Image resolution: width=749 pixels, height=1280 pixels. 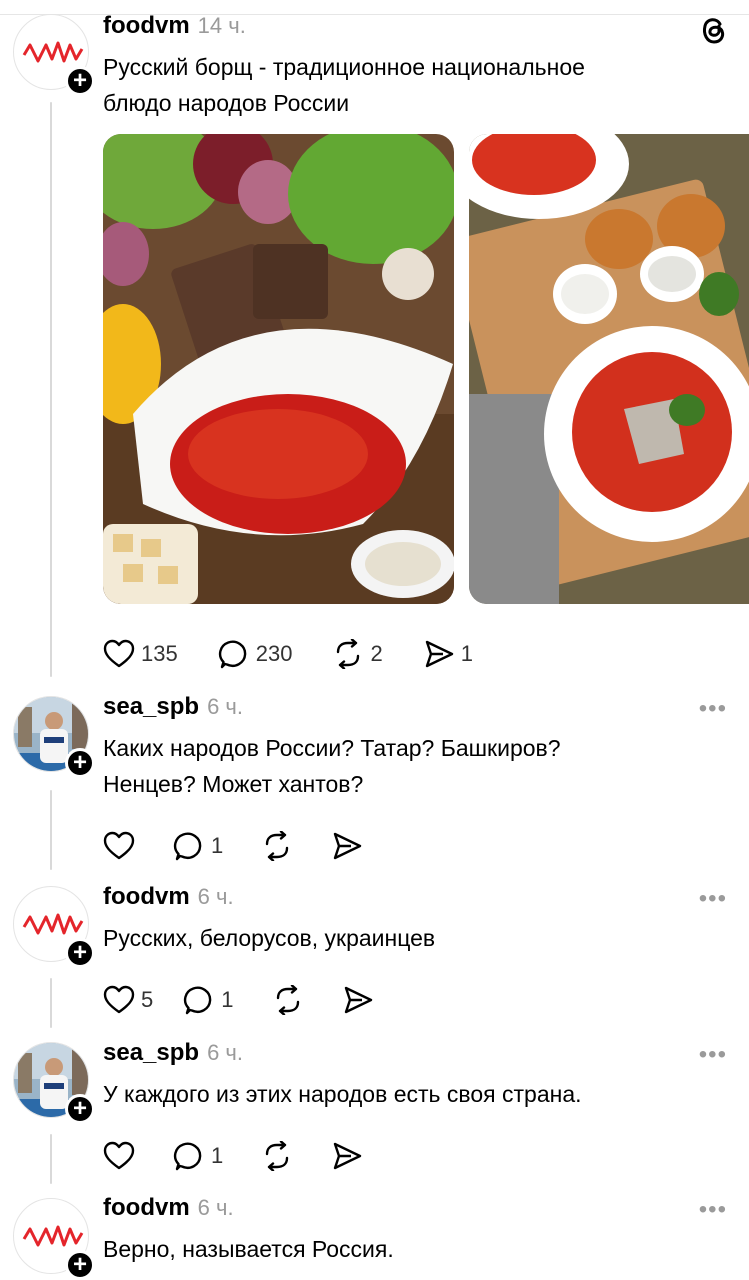 I want to click on post-text-line: блюдо народов России, so click(x=226, y=103).